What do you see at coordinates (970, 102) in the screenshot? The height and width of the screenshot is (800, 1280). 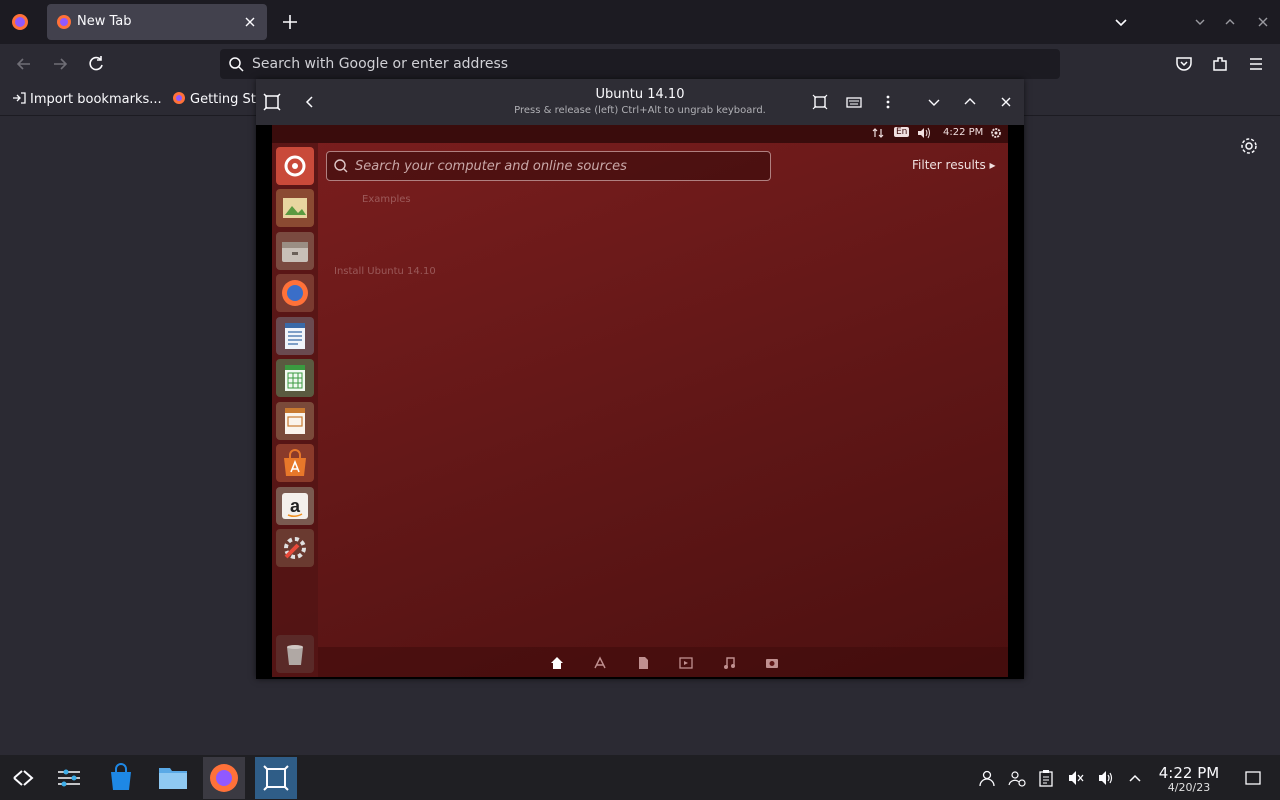 I see `vm-maximize-icon` at bounding box center [970, 102].